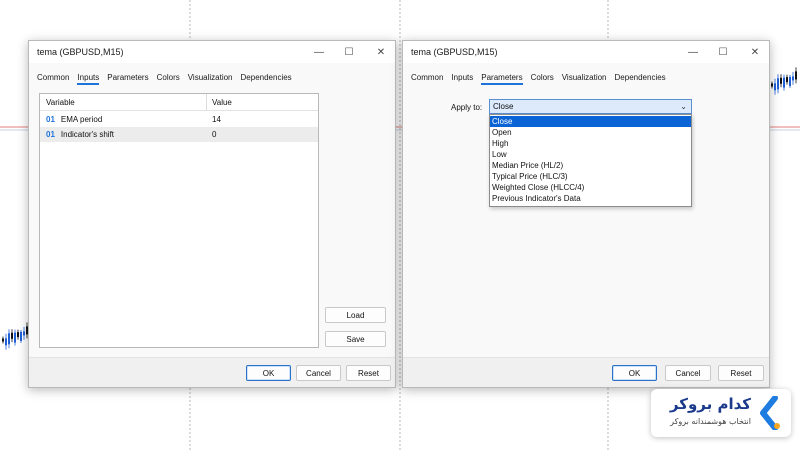 The image size is (800, 450). I want to click on row-variable-cell: 01 Indicator's shift, so click(77, 134).